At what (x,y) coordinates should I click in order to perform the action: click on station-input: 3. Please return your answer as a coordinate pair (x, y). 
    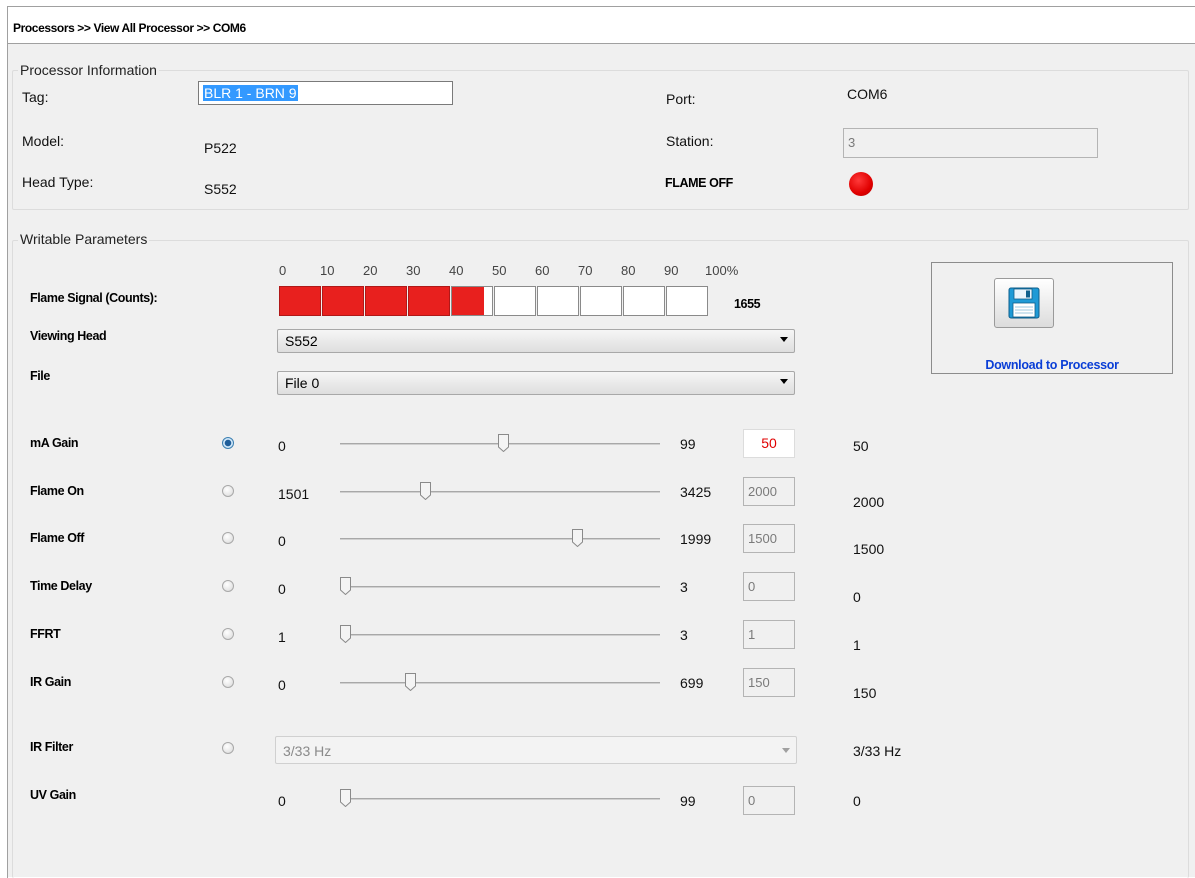
    Looking at the image, I should click on (970, 143).